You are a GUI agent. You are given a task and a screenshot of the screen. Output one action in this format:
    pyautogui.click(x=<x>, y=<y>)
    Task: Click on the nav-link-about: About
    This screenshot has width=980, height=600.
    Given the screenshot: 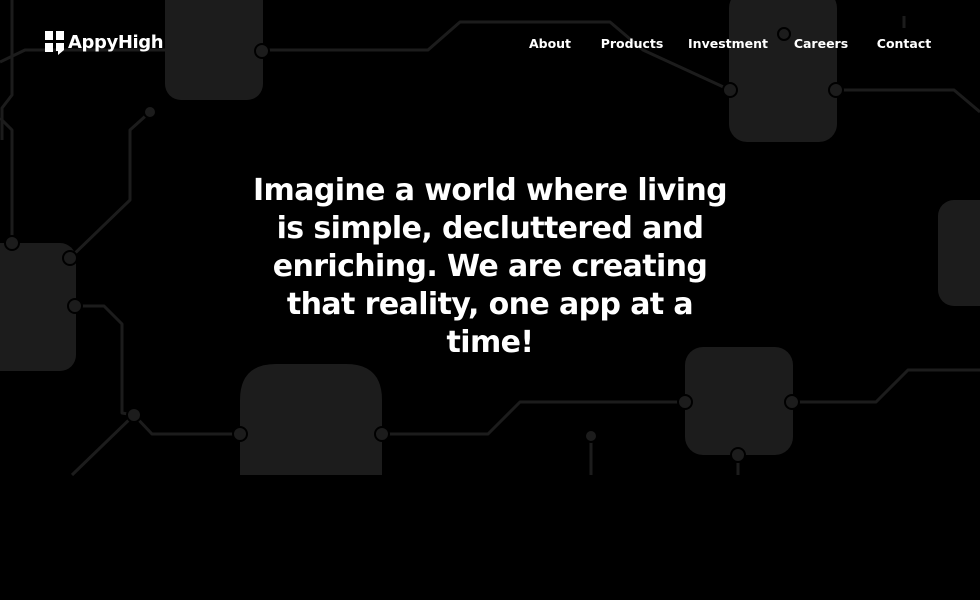 What is the action you would take?
    pyautogui.click(x=550, y=44)
    